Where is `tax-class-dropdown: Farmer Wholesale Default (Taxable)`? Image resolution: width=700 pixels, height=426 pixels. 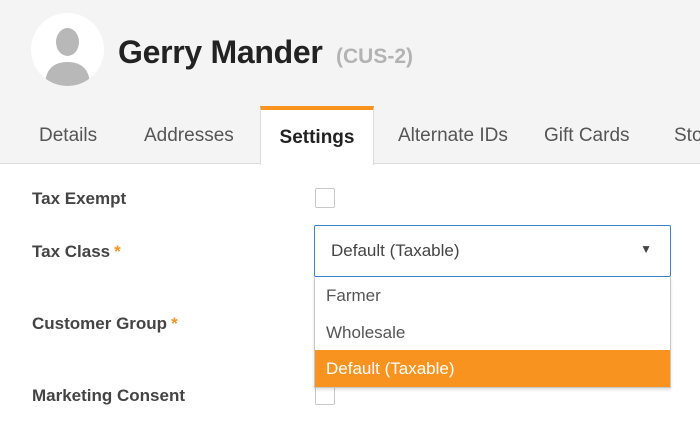
tax-class-dropdown: Farmer Wholesale Default (Taxable) is located at coordinates (492, 332).